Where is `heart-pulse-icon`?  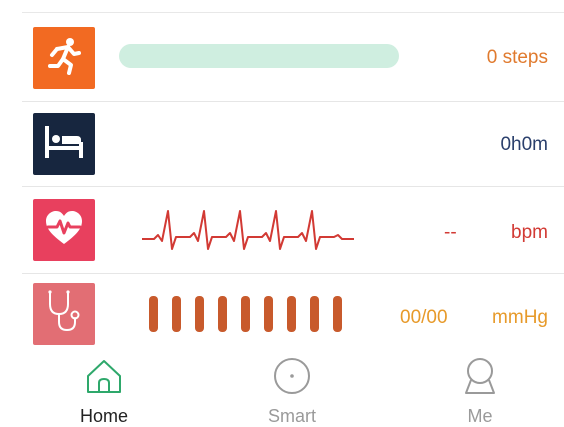
heart-pulse-icon is located at coordinates (64, 230).